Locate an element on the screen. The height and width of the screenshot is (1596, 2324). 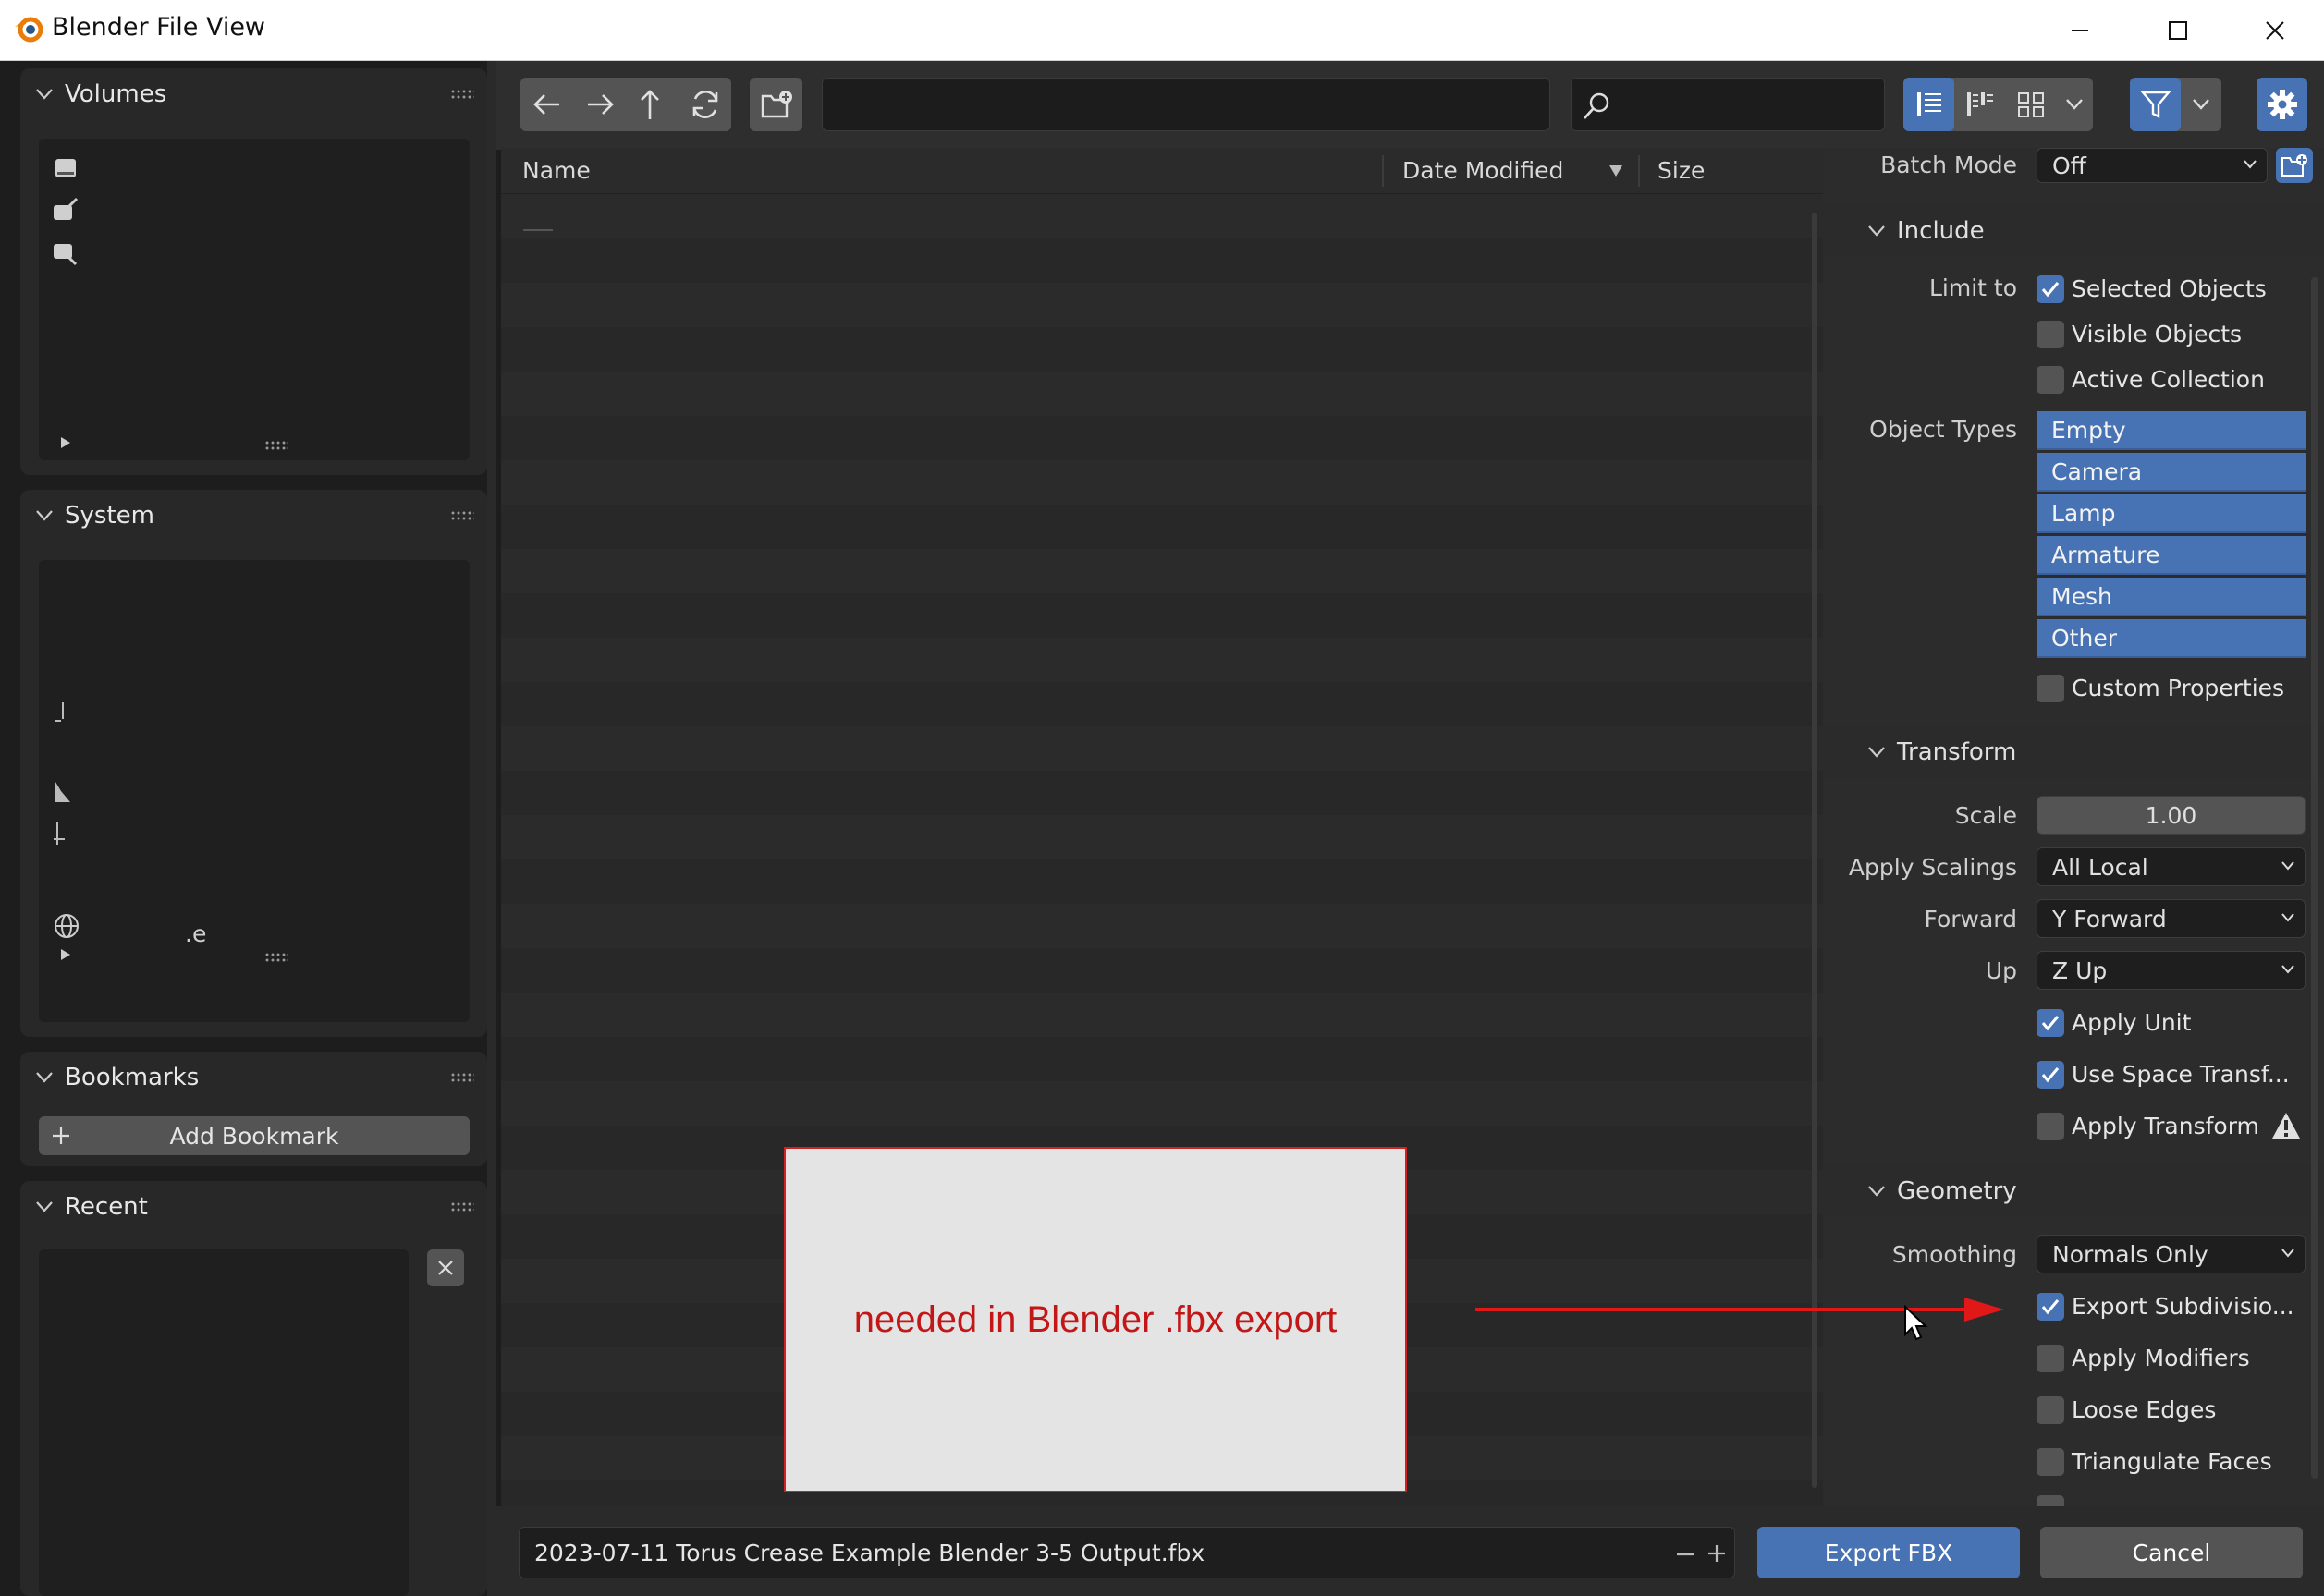
scale-field: 1.00 is located at coordinates (2171, 815).